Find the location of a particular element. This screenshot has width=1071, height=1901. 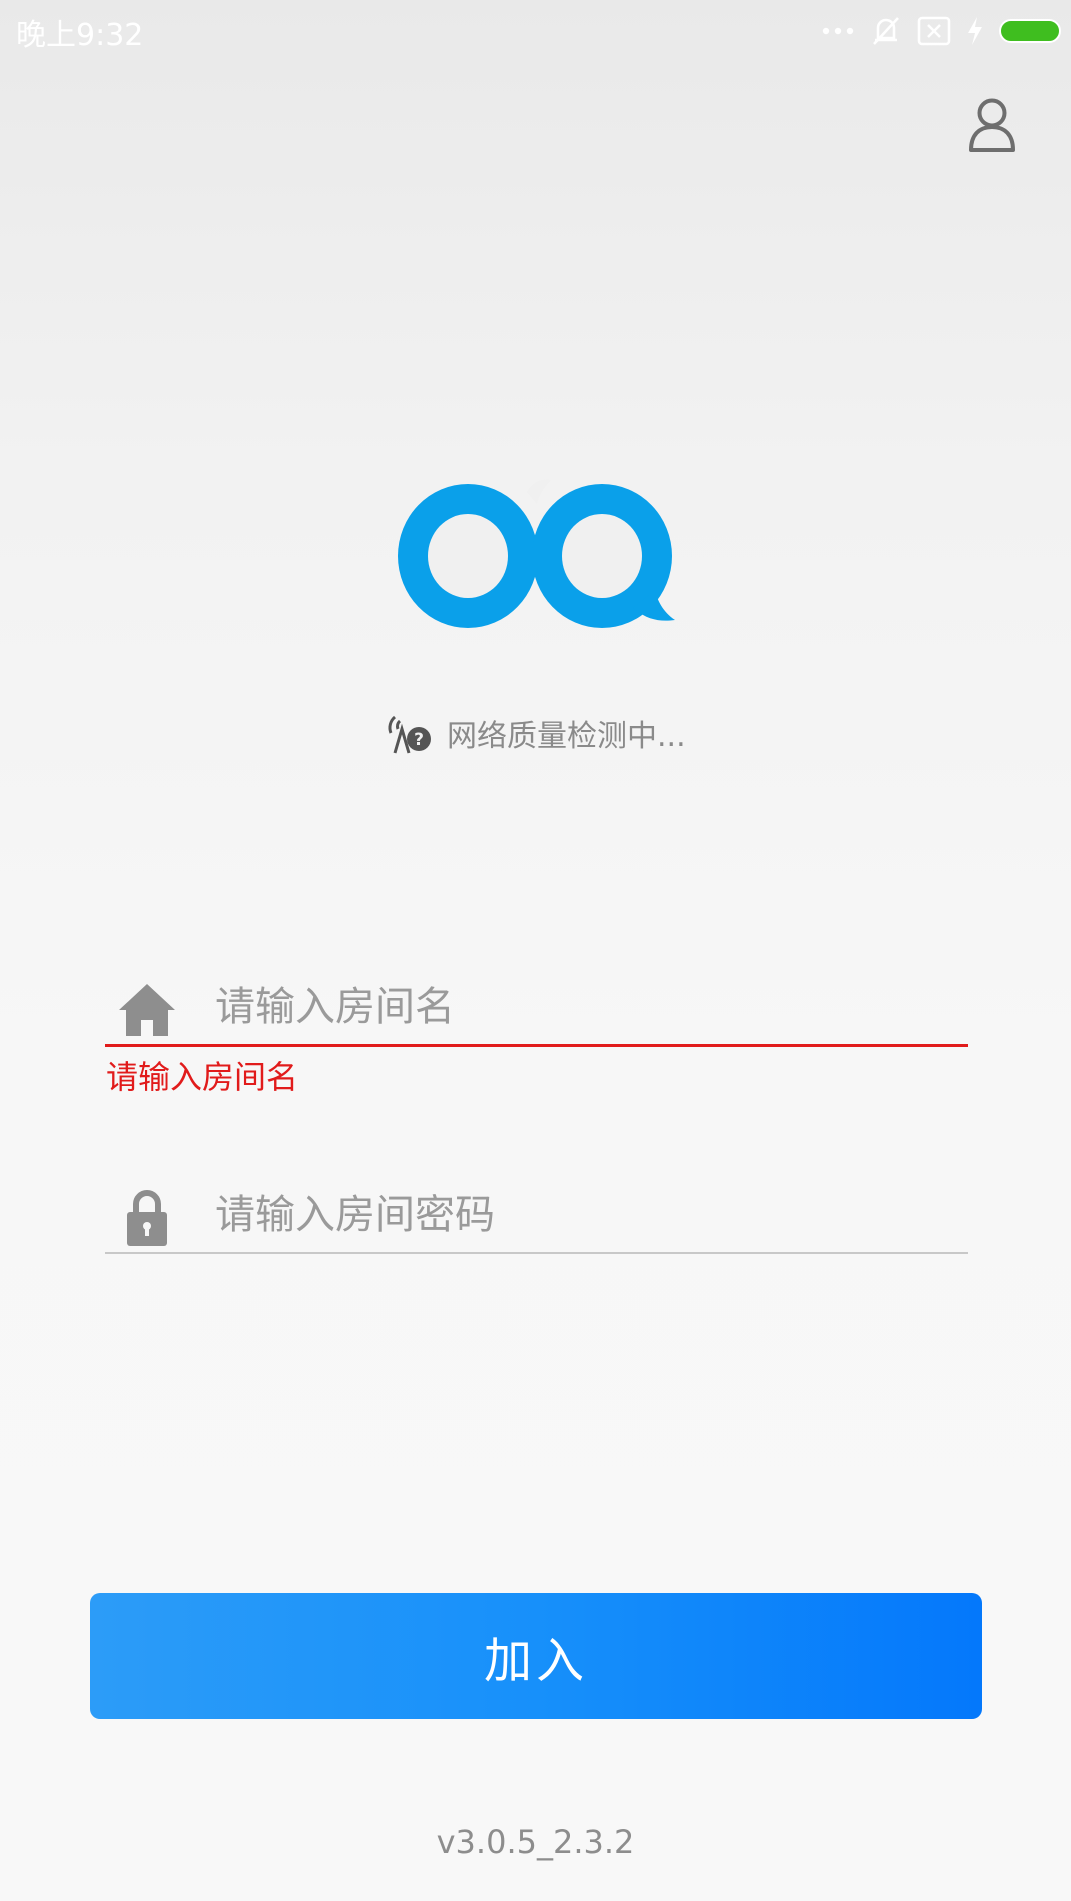

room-password-input is located at coordinates (585, 1215).